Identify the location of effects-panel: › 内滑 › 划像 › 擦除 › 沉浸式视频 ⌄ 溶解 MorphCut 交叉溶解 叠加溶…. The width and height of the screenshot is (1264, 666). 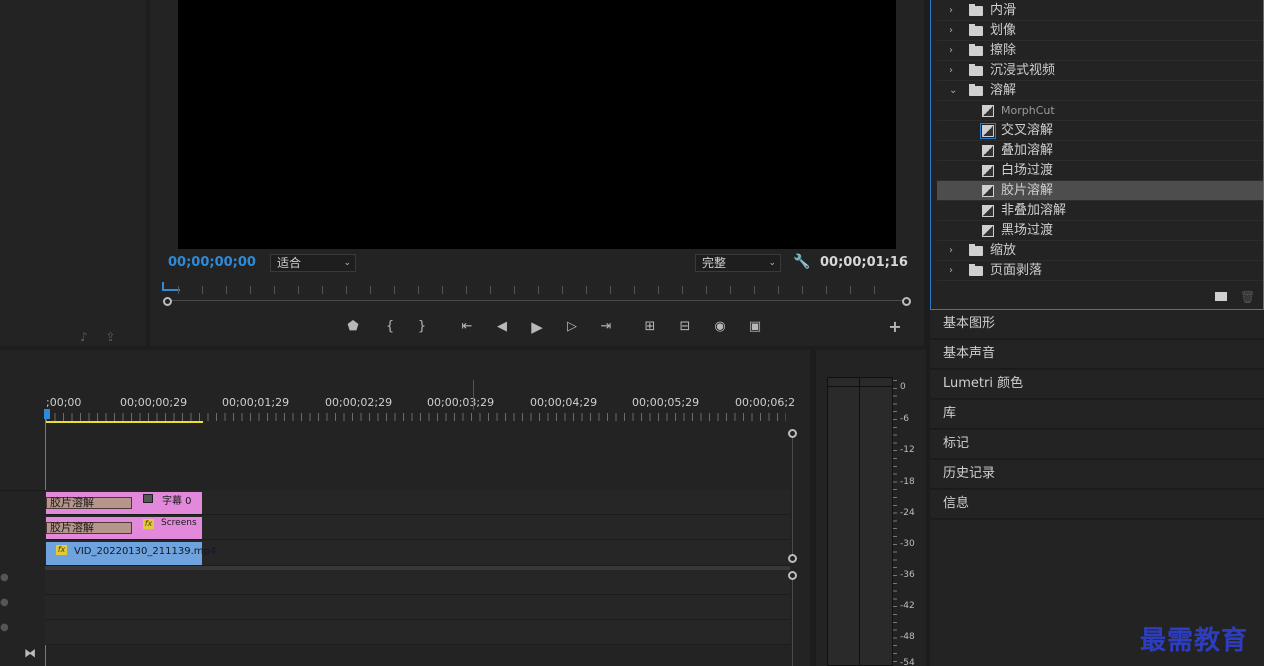
(1097, 155).